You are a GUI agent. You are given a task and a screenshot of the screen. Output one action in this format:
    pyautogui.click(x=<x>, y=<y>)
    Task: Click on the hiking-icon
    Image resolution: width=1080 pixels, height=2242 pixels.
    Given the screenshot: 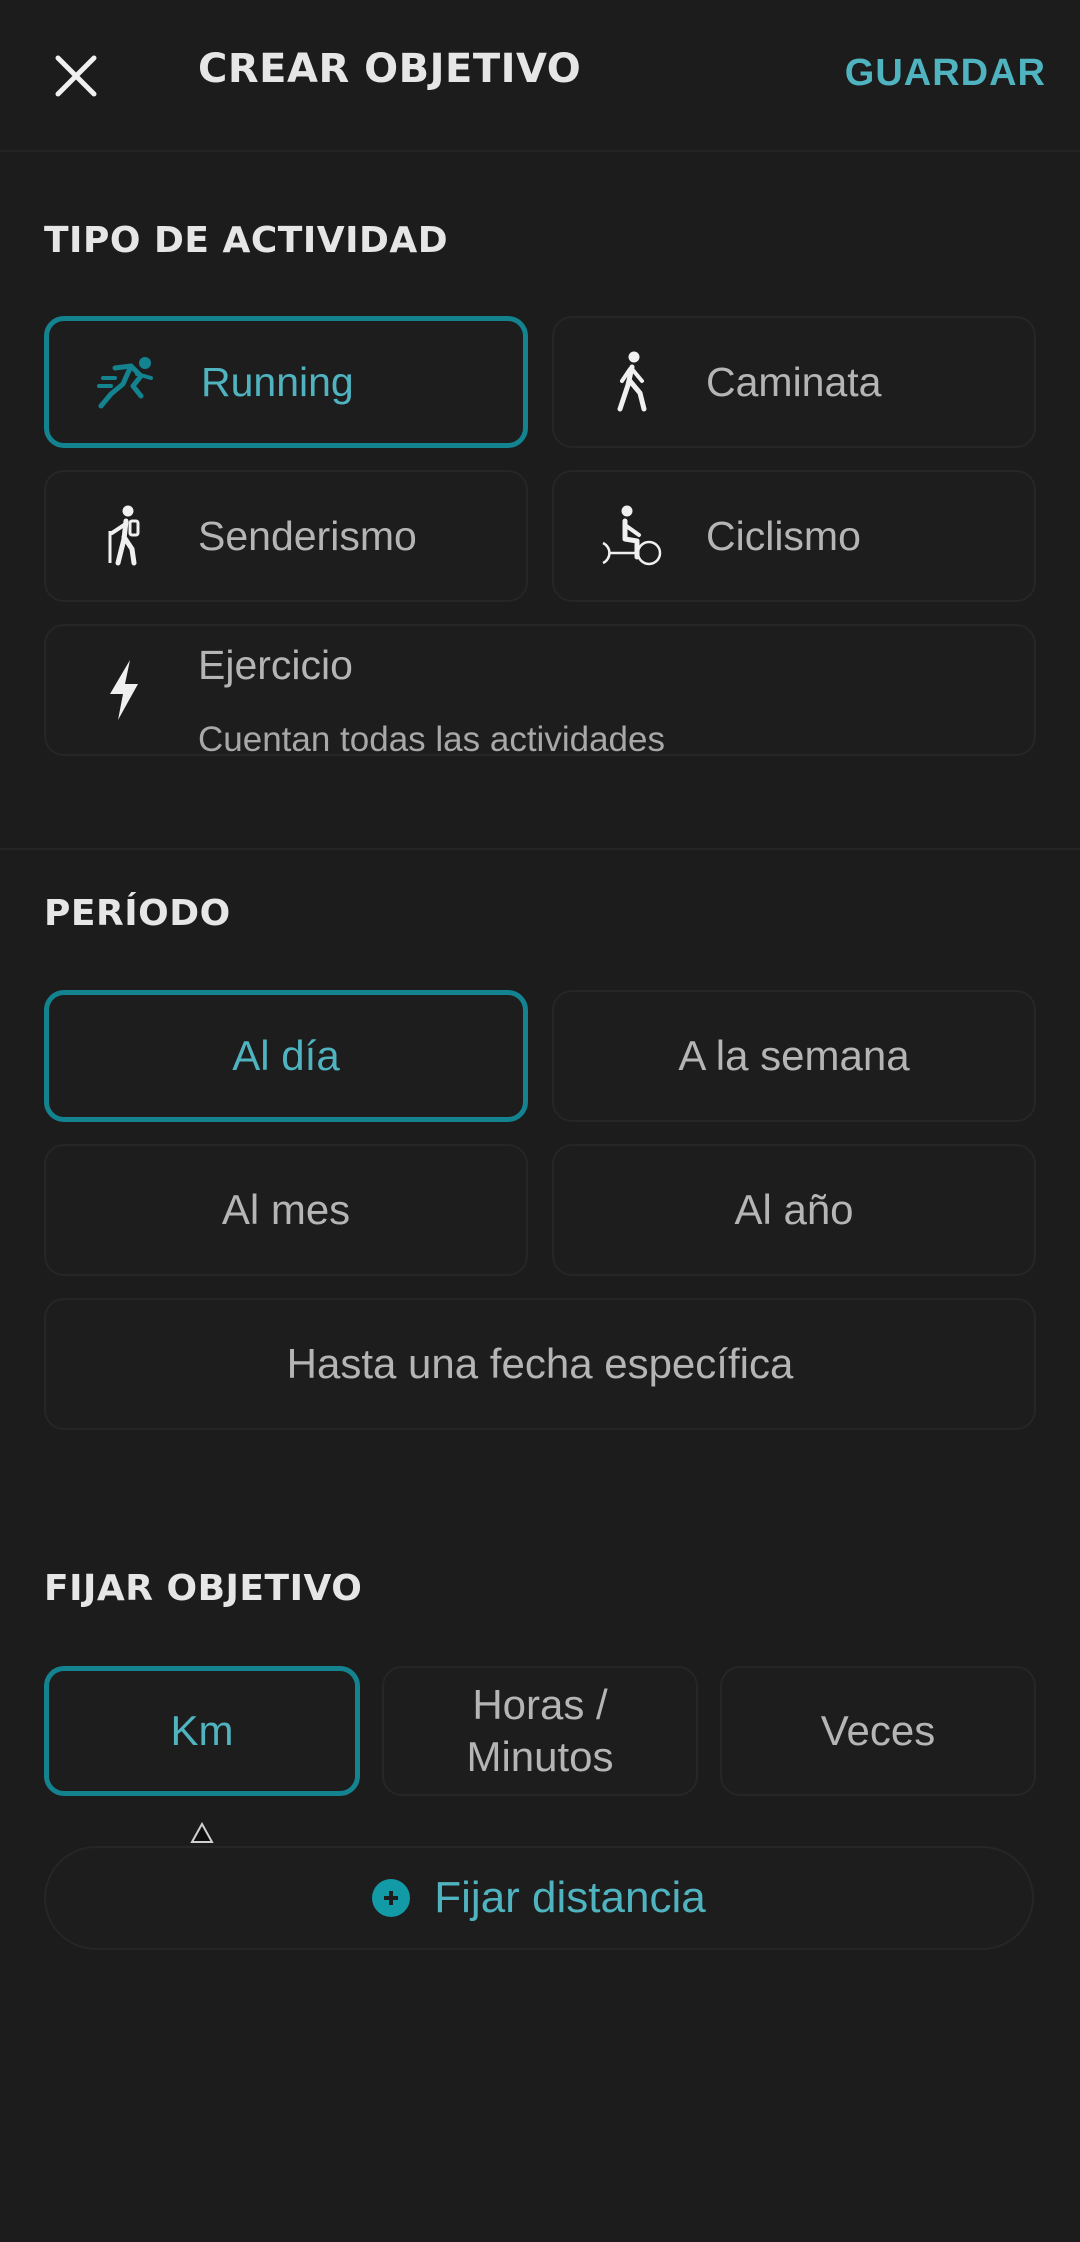 What is the action you would take?
    pyautogui.click(x=124, y=536)
    